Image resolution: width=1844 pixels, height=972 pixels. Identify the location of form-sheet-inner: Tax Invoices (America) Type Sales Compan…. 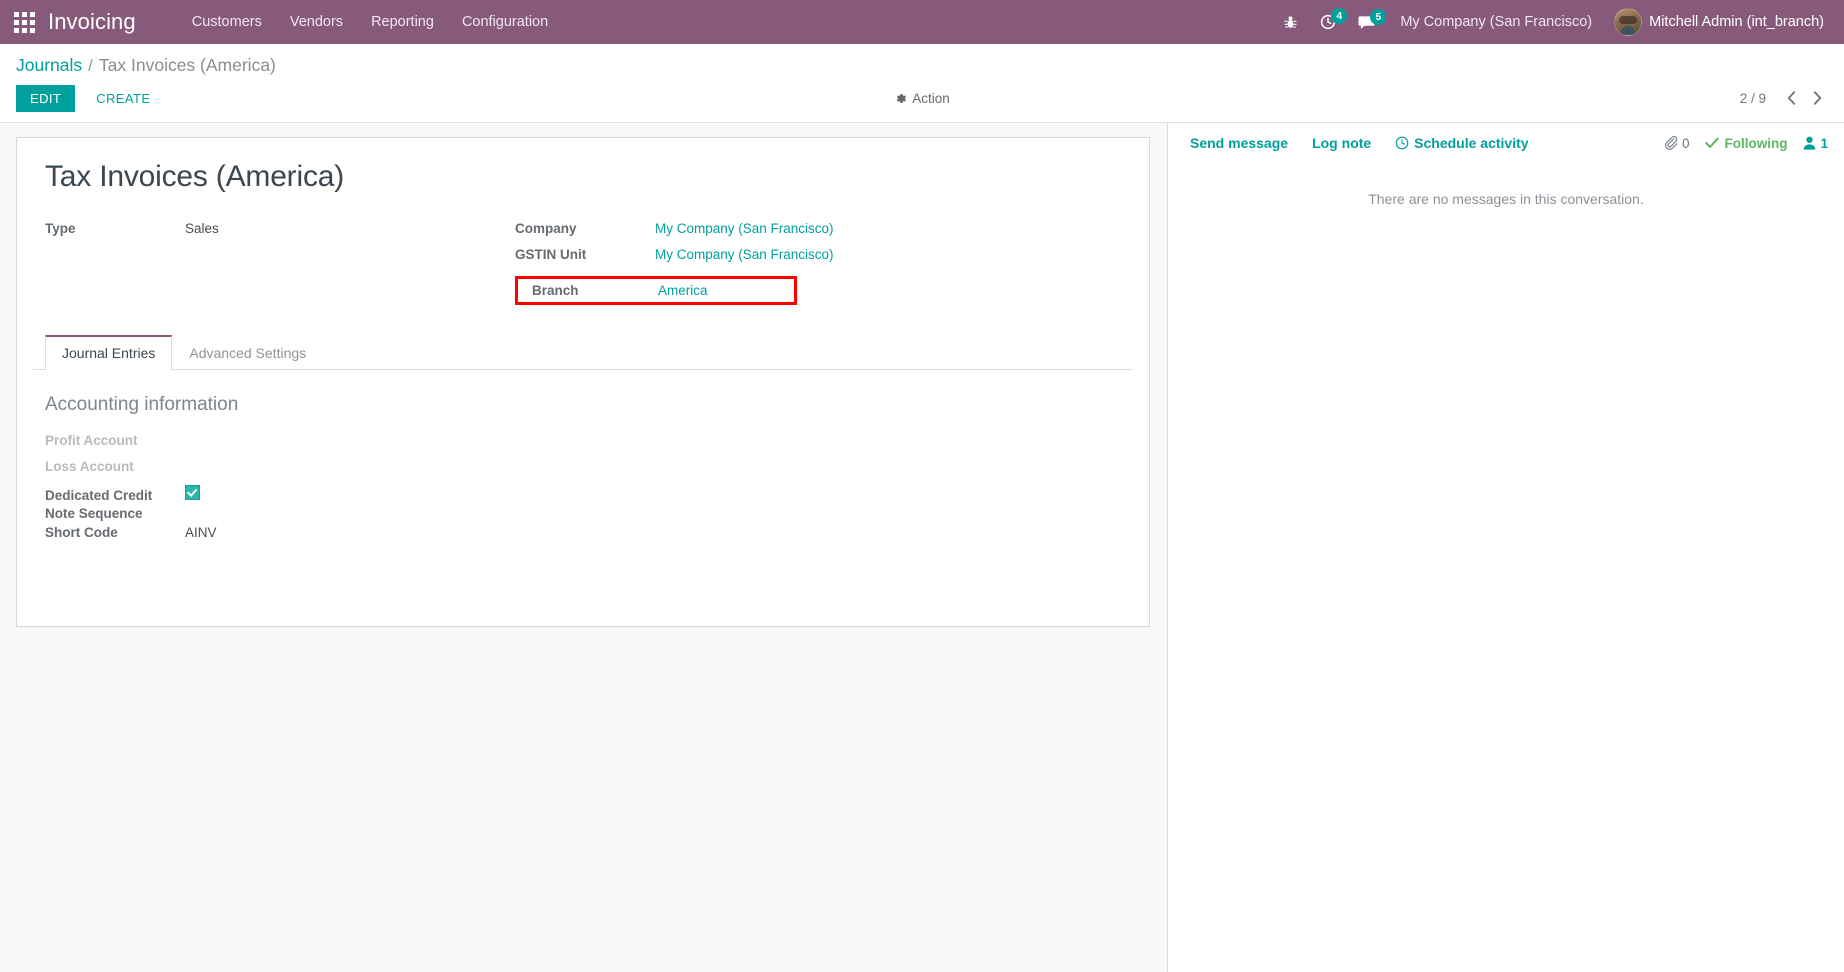
(583, 254).